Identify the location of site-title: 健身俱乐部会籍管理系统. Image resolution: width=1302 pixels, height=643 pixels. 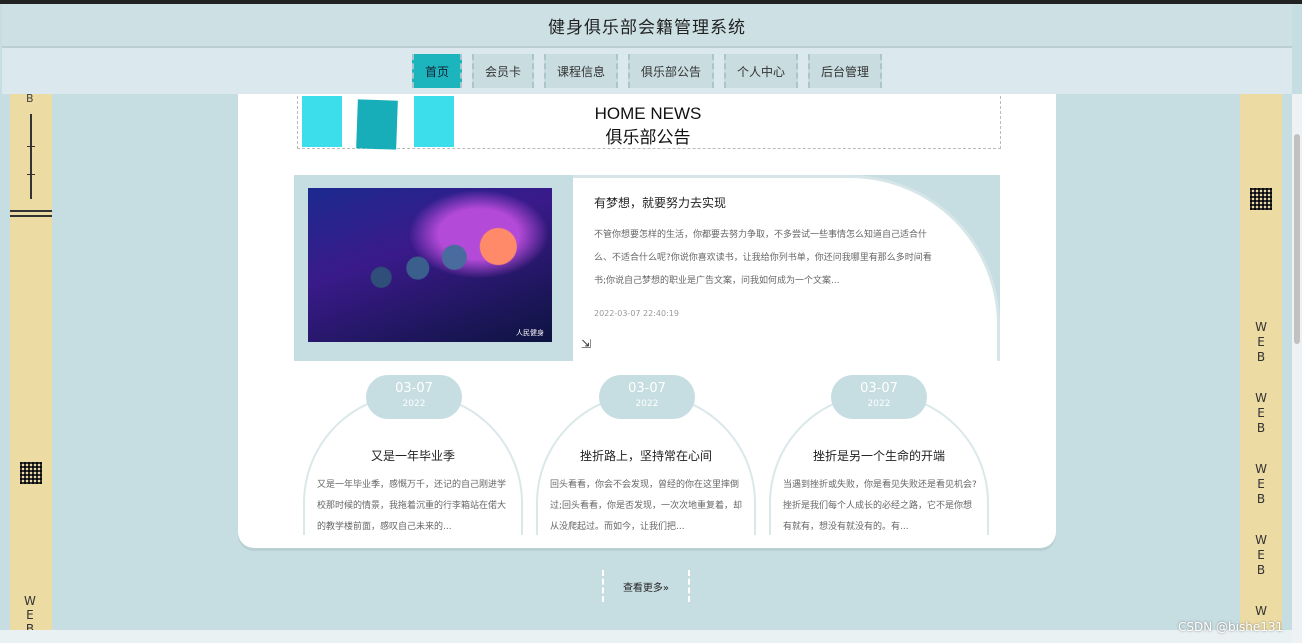
(647, 26).